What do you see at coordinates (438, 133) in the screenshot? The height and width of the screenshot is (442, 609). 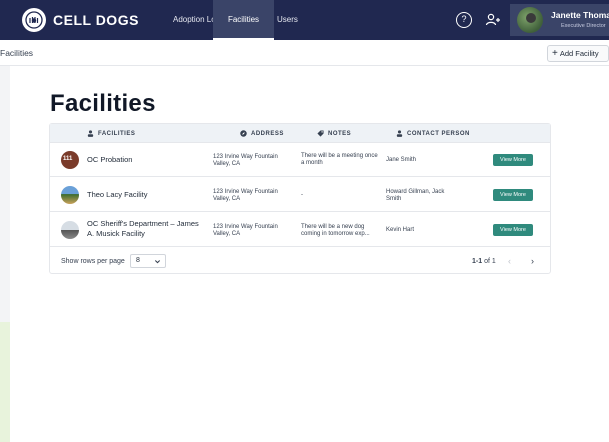 I see `column-header-contact-label: CONTACT PERSON` at bounding box center [438, 133].